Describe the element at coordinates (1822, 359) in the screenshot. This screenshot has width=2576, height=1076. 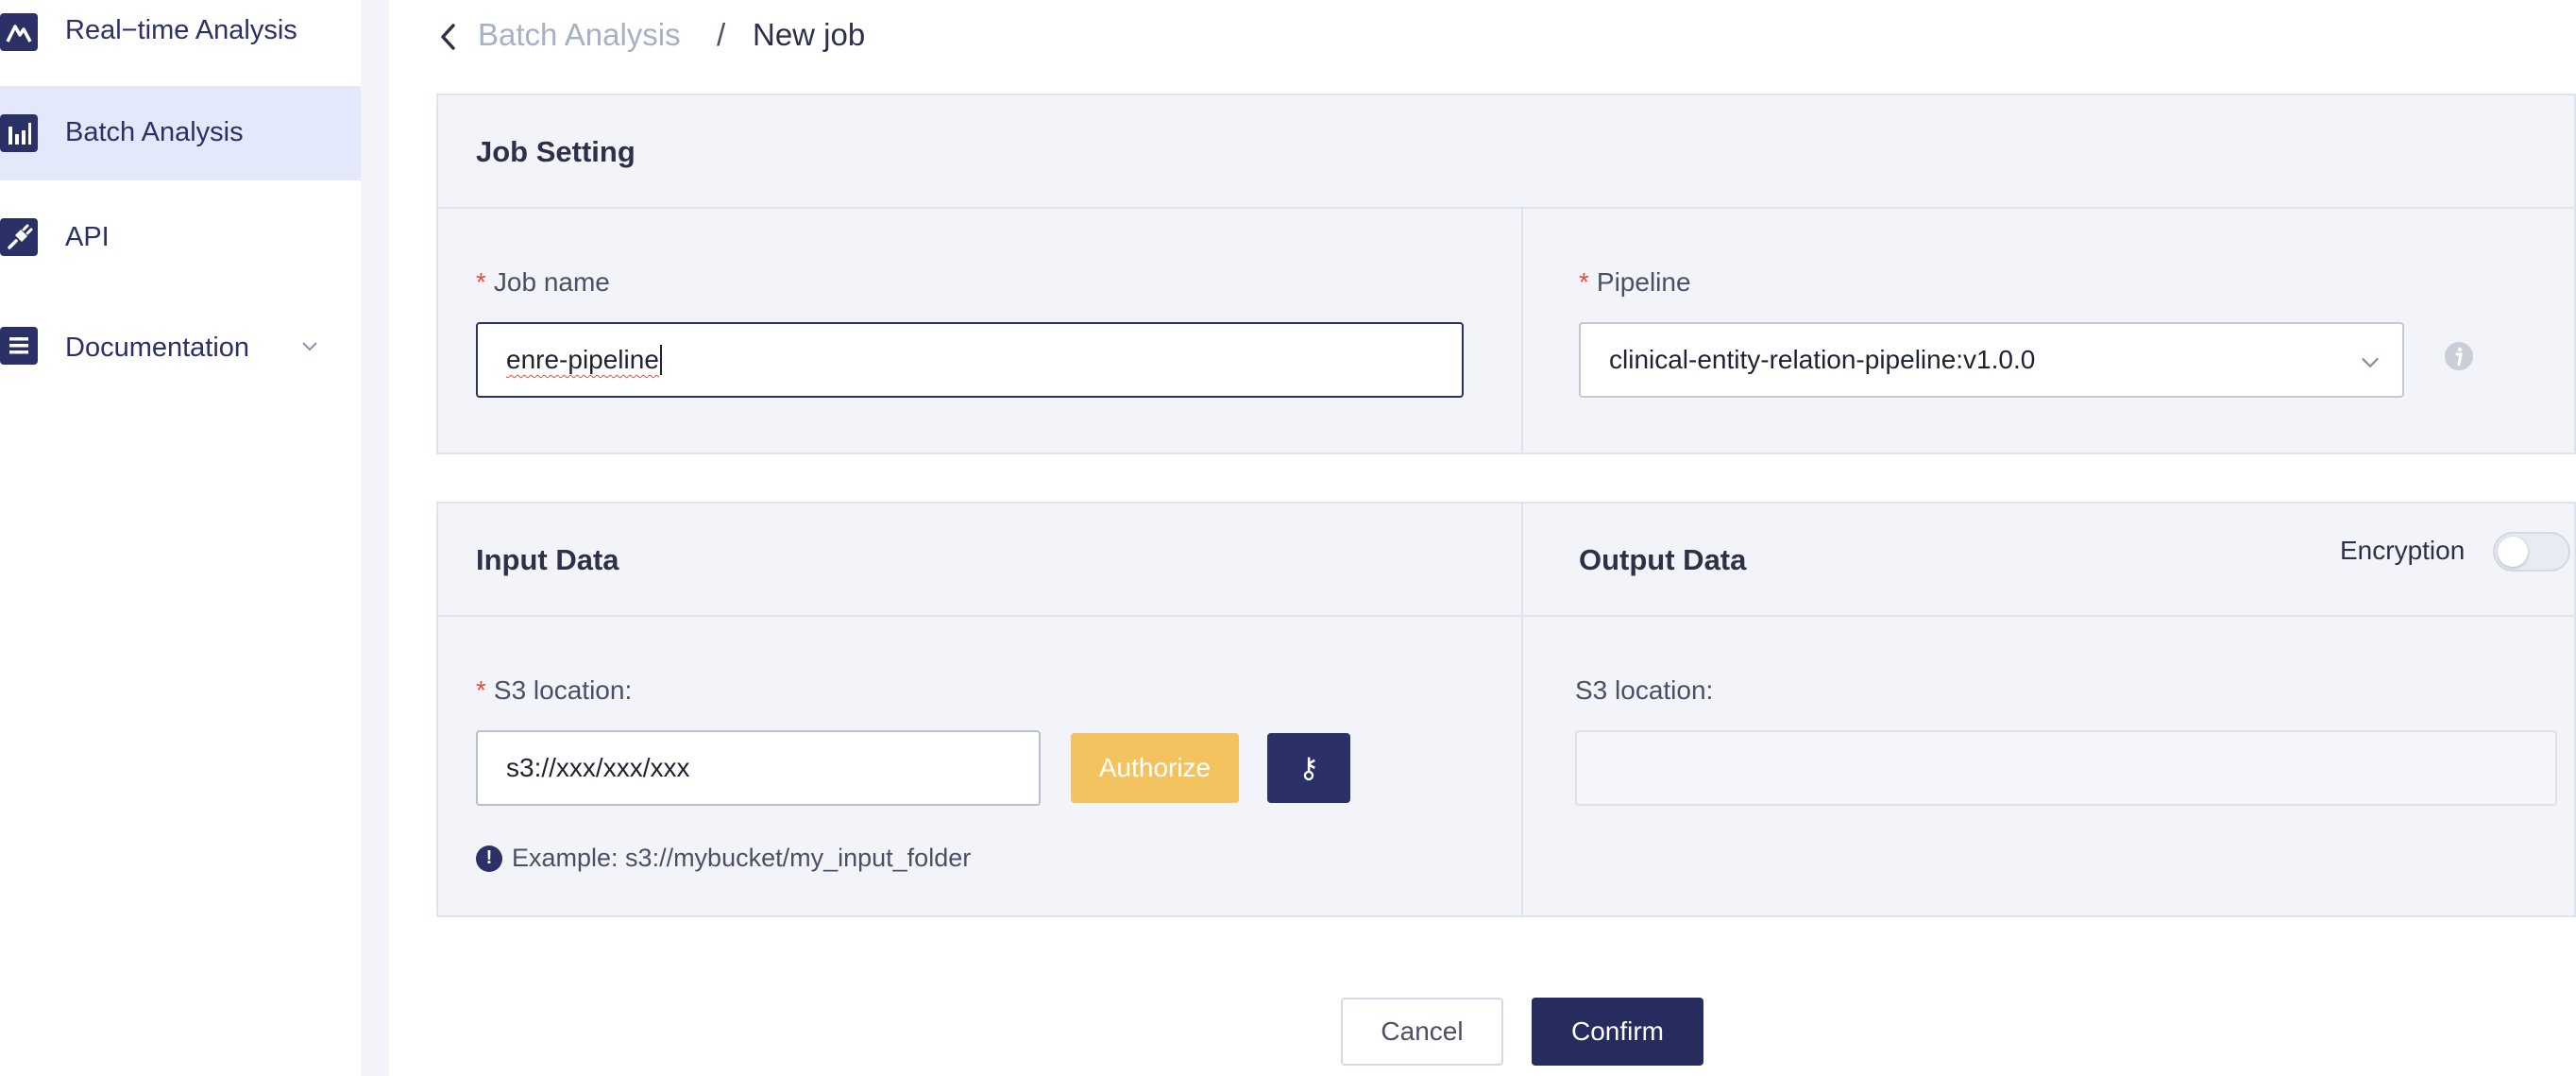
I see `pipeline-selected-value: clinical-entity-relation-pipeline:v1.0.0` at that location.